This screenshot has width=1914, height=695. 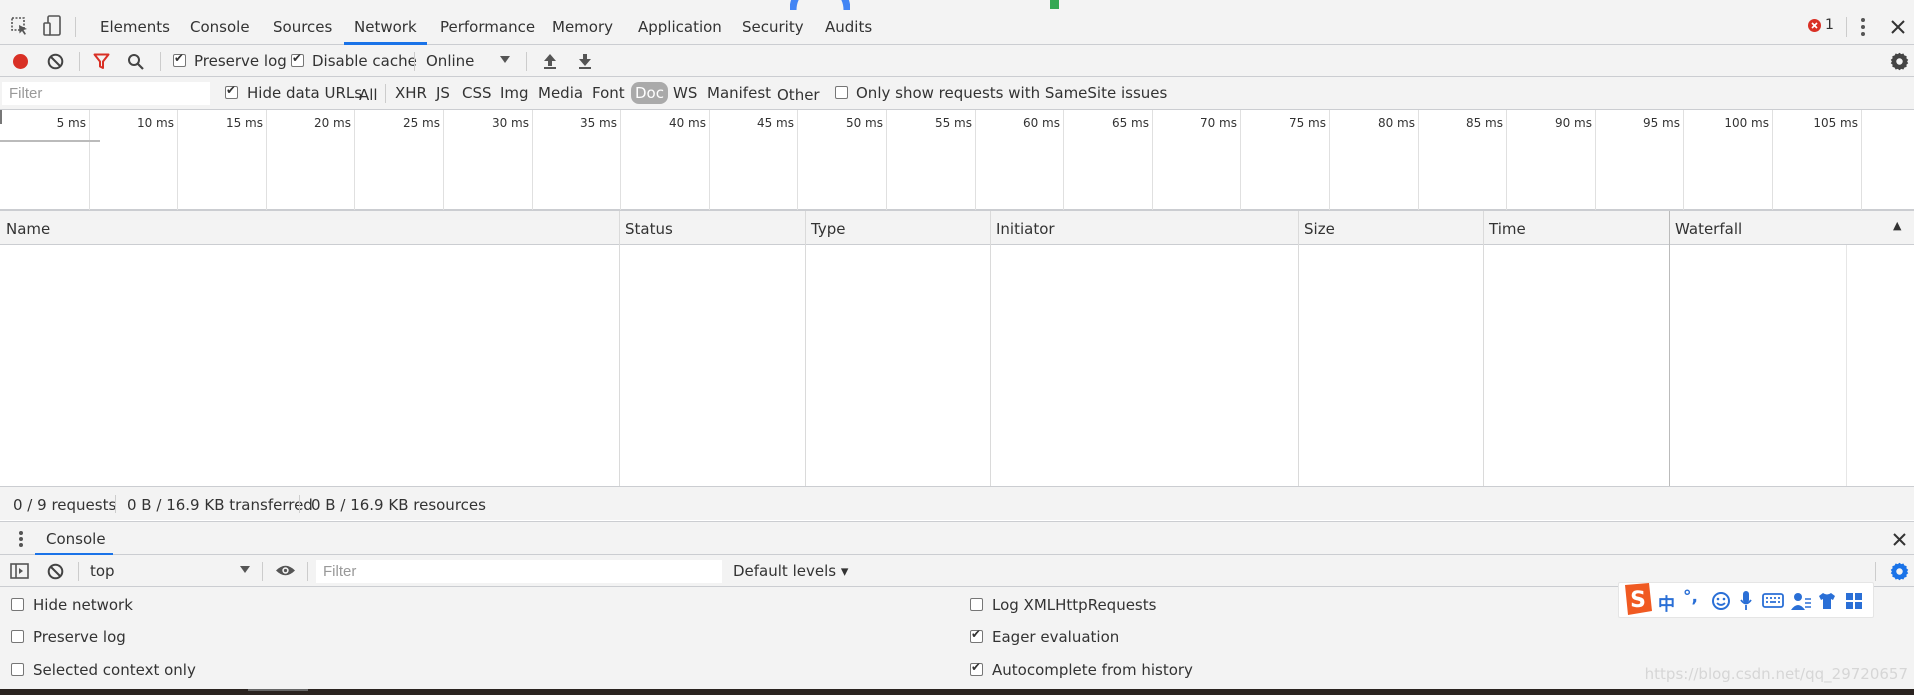 I want to click on close-drawer-icon, so click(x=1899, y=539).